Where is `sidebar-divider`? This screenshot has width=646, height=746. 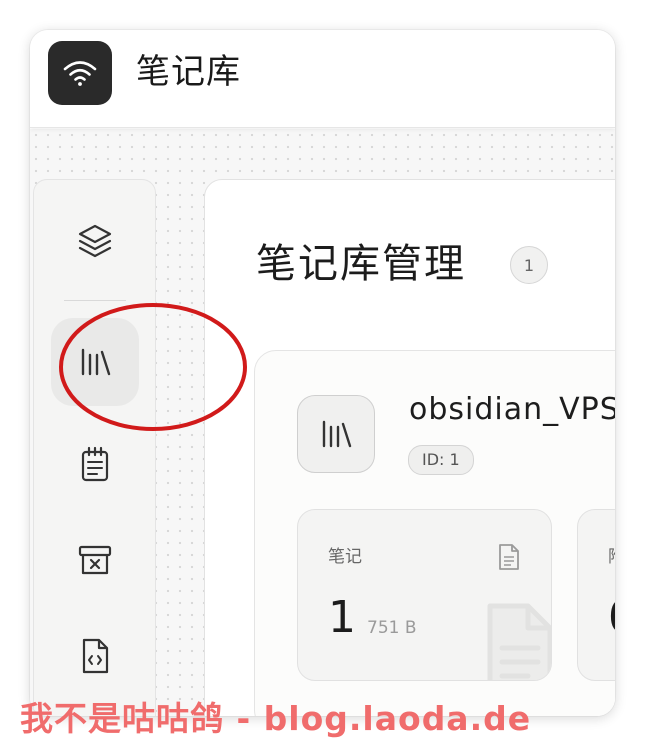
sidebar-divider is located at coordinates (95, 300).